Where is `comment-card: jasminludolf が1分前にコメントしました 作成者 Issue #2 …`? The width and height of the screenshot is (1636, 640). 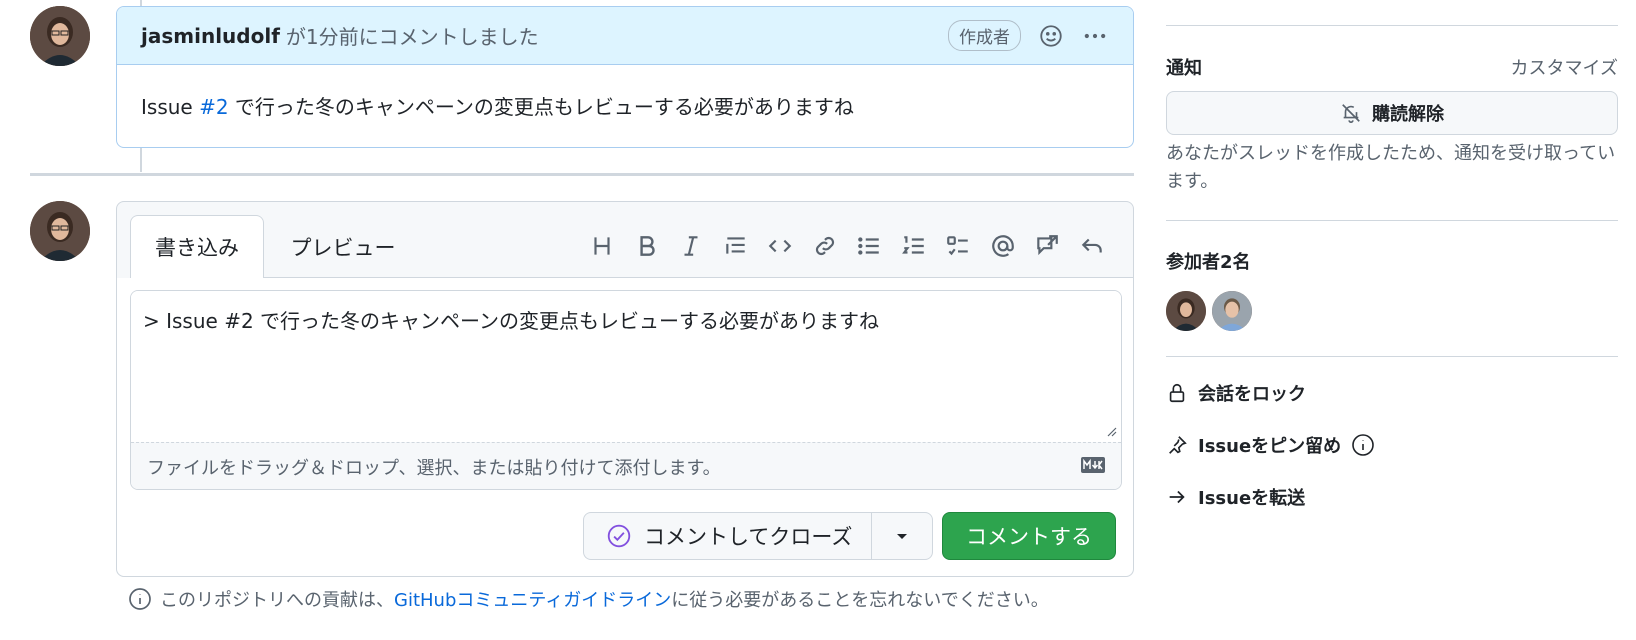
comment-card: jasminludolf が1分前にコメントしました 作成者 Issue #2 … is located at coordinates (625, 77).